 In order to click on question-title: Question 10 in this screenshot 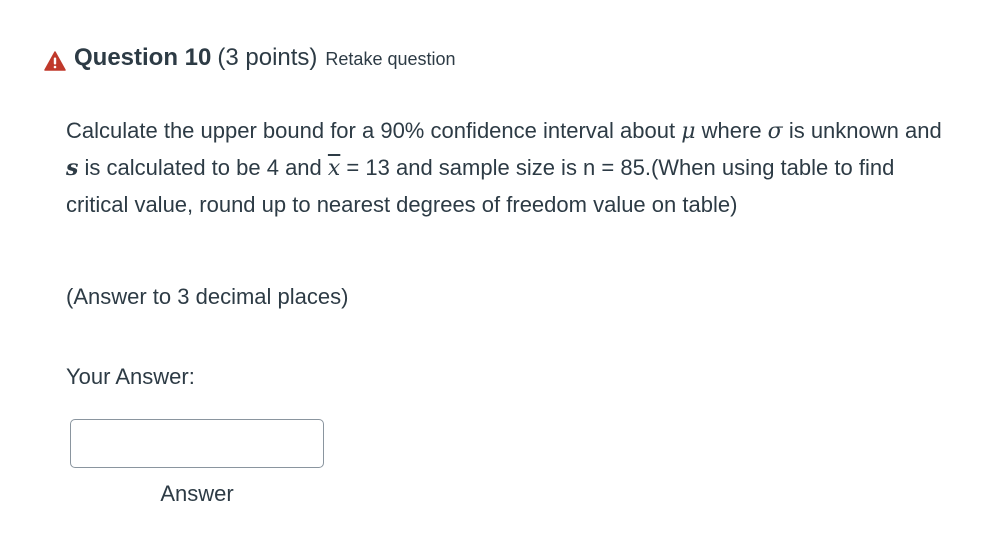, I will do `click(143, 57)`.